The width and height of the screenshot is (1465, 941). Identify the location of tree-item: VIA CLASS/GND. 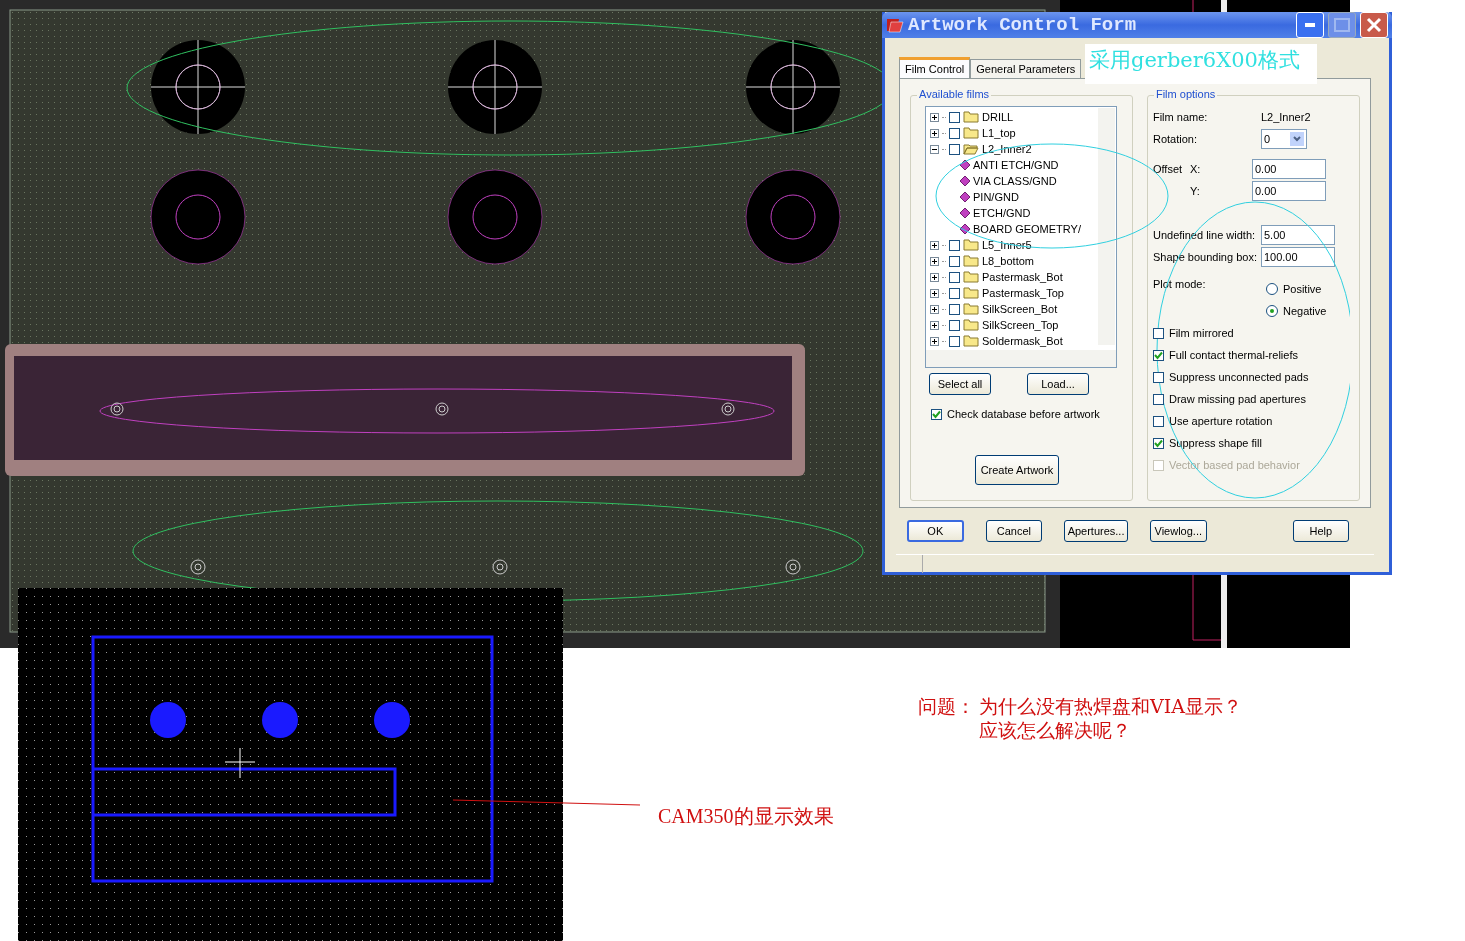
(1015, 181).